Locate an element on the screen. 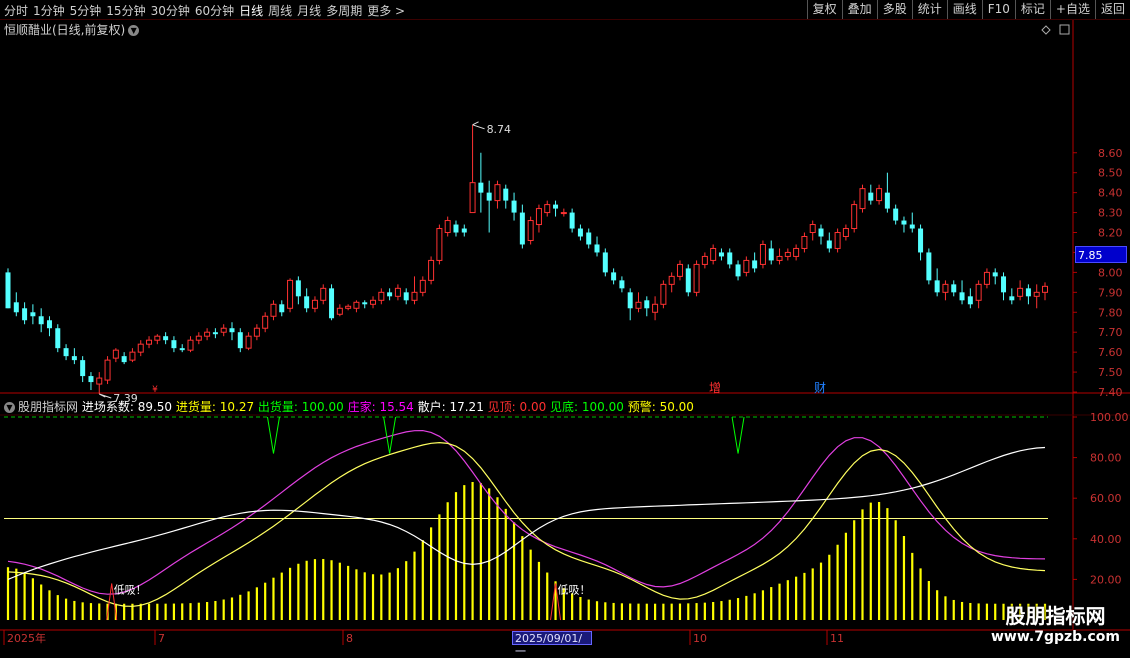  watermark: 股朋指标网 www.7gpzb.com is located at coordinates (1055, 622).